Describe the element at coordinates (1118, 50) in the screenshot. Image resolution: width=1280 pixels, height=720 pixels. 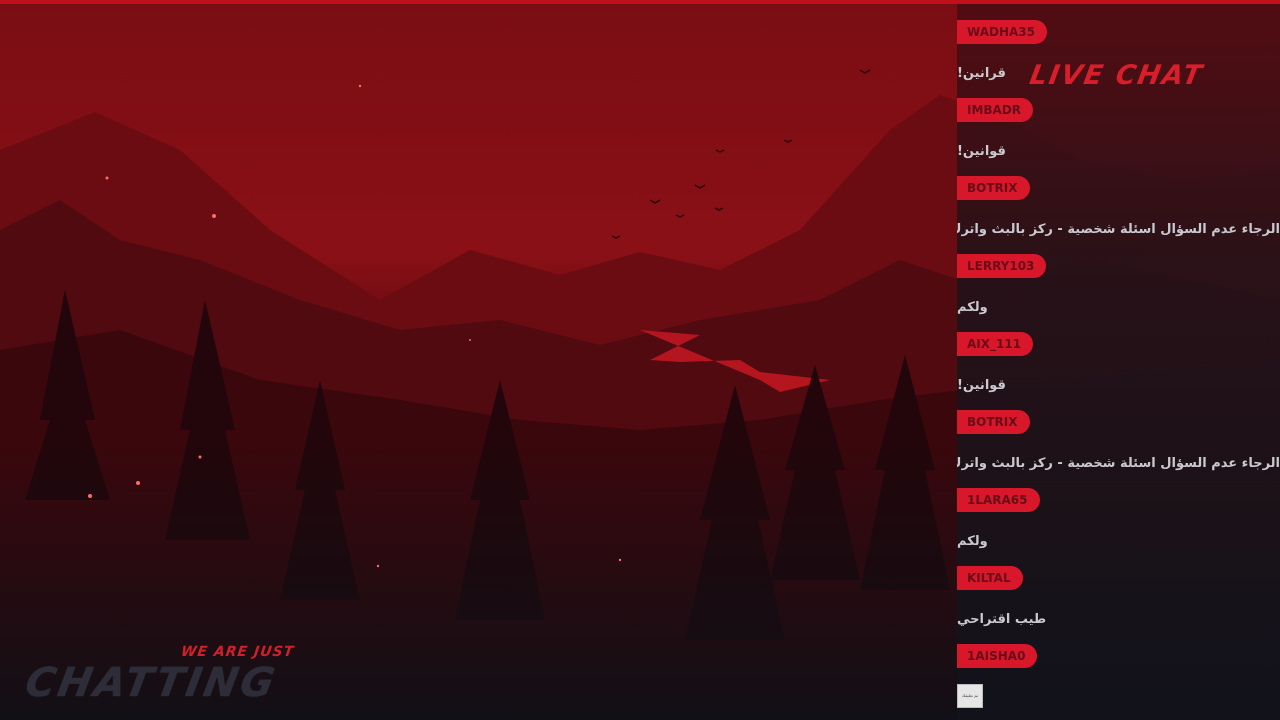
I see `chat-message: WADHA35 قرانين!` at that location.